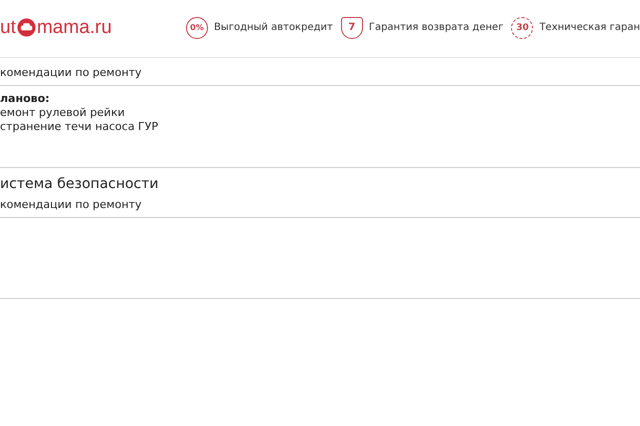 This screenshot has width=640, height=426. What do you see at coordinates (351, 27) in the screenshot?
I see `shield-badge: 7` at bounding box center [351, 27].